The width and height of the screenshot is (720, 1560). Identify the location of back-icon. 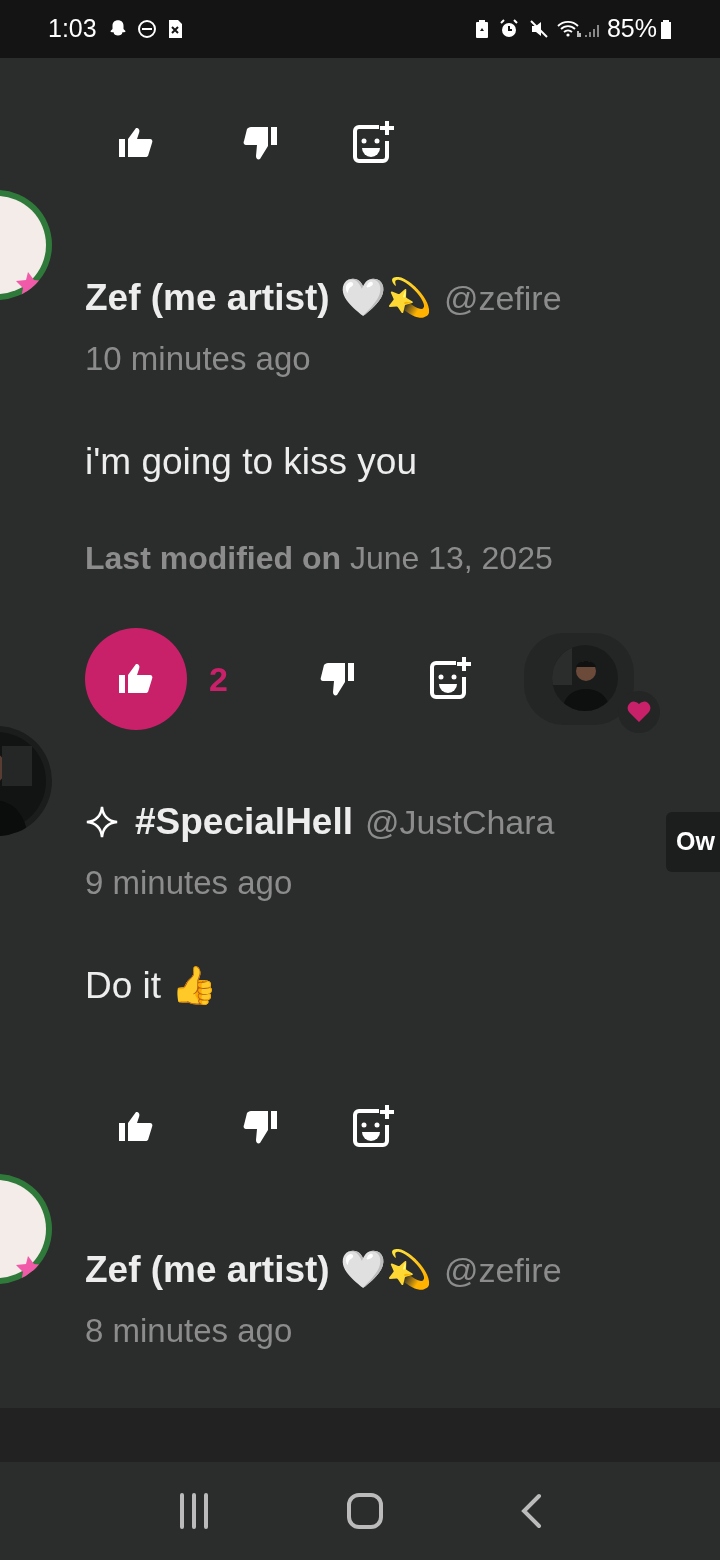
(530, 1511).